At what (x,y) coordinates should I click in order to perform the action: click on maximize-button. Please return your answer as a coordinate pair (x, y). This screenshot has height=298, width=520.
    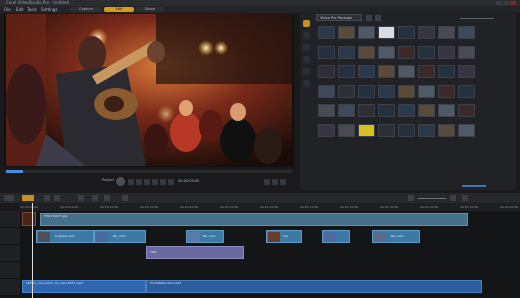
    Looking at the image, I should click on (506, 3).